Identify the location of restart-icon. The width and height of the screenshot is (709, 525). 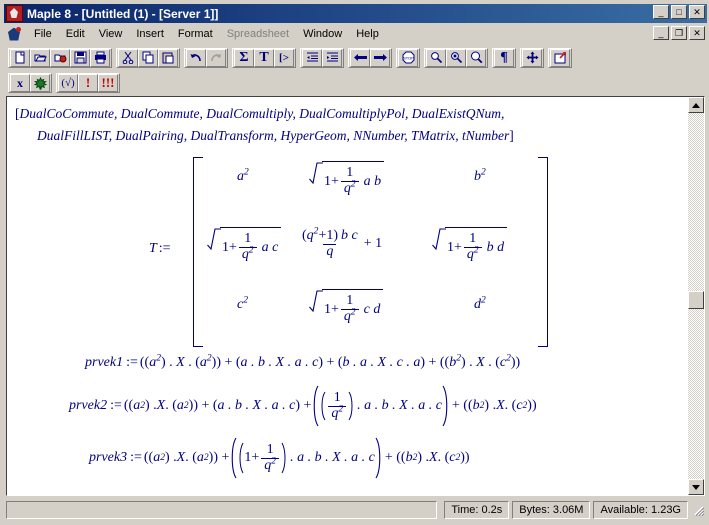
(560, 57).